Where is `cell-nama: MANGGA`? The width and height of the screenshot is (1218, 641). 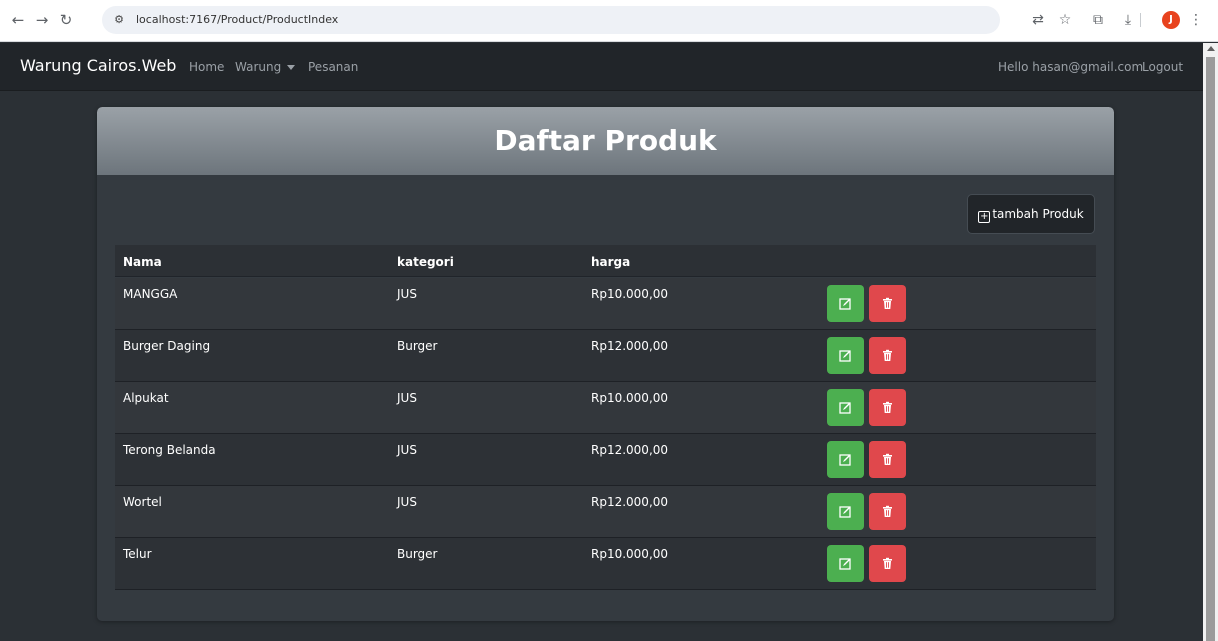
cell-nama: MANGGA is located at coordinates (150, 294).